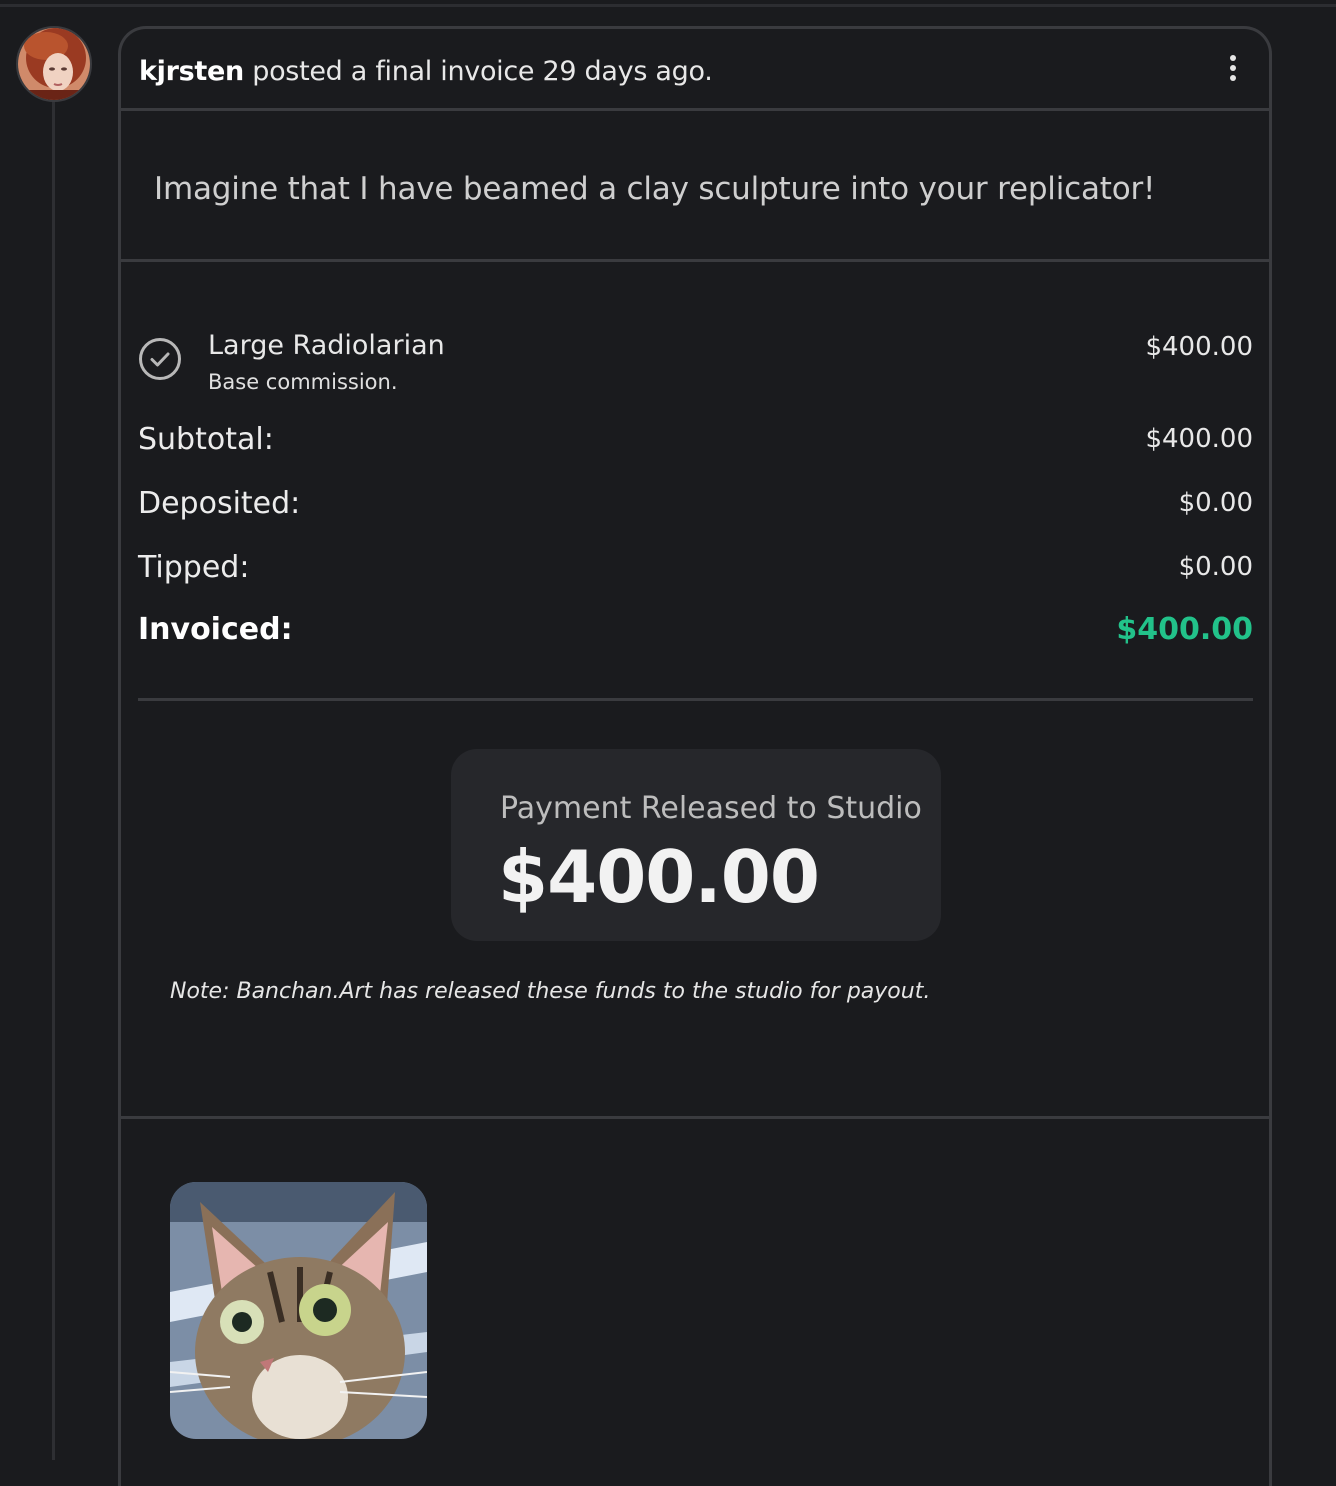 The image size is (1336, 1486). Describe the element at coordinates (215, 629) in the screenshot. I see `invoiced-label: Invoiced:` at that location.